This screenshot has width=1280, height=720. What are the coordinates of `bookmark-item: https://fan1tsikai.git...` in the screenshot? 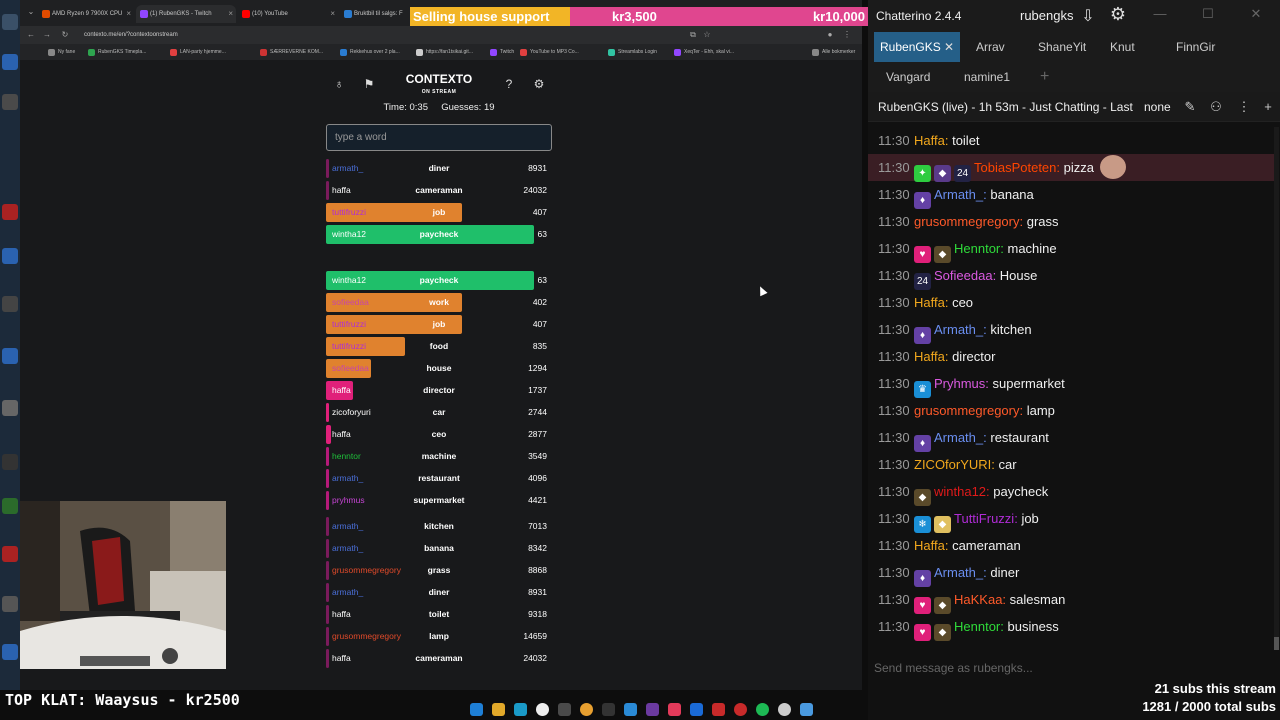 It's located at (444, 52).